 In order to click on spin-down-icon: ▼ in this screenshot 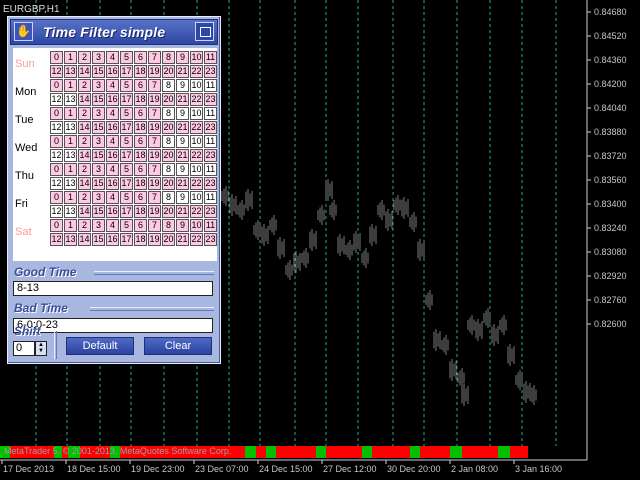, I will do `click(41, 351)`.